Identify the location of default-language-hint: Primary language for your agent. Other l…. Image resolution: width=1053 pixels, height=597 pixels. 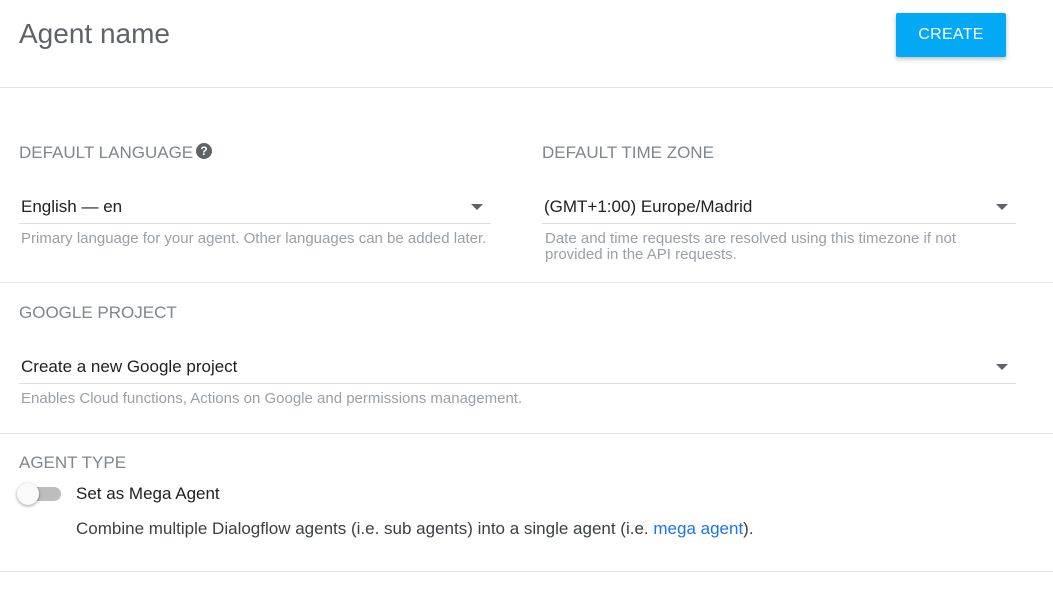
(254, 238).